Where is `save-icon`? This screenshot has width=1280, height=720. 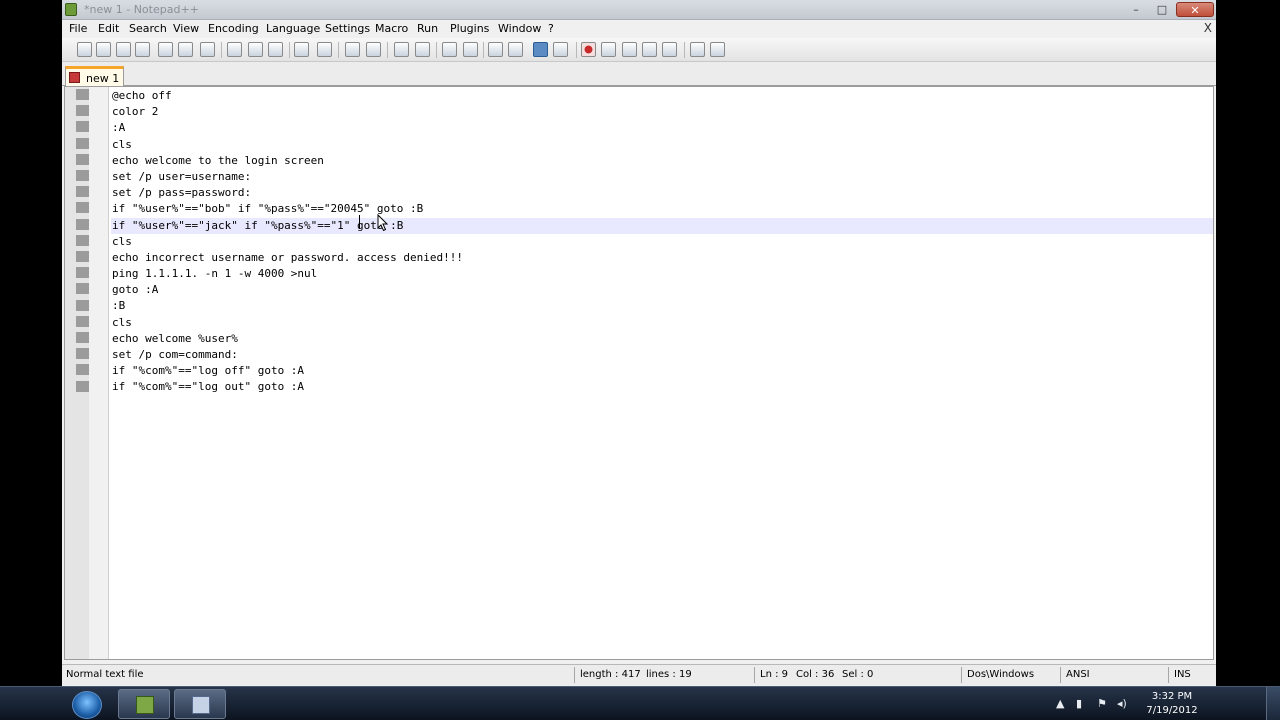
save-icon is located at coordinates (123, 49).